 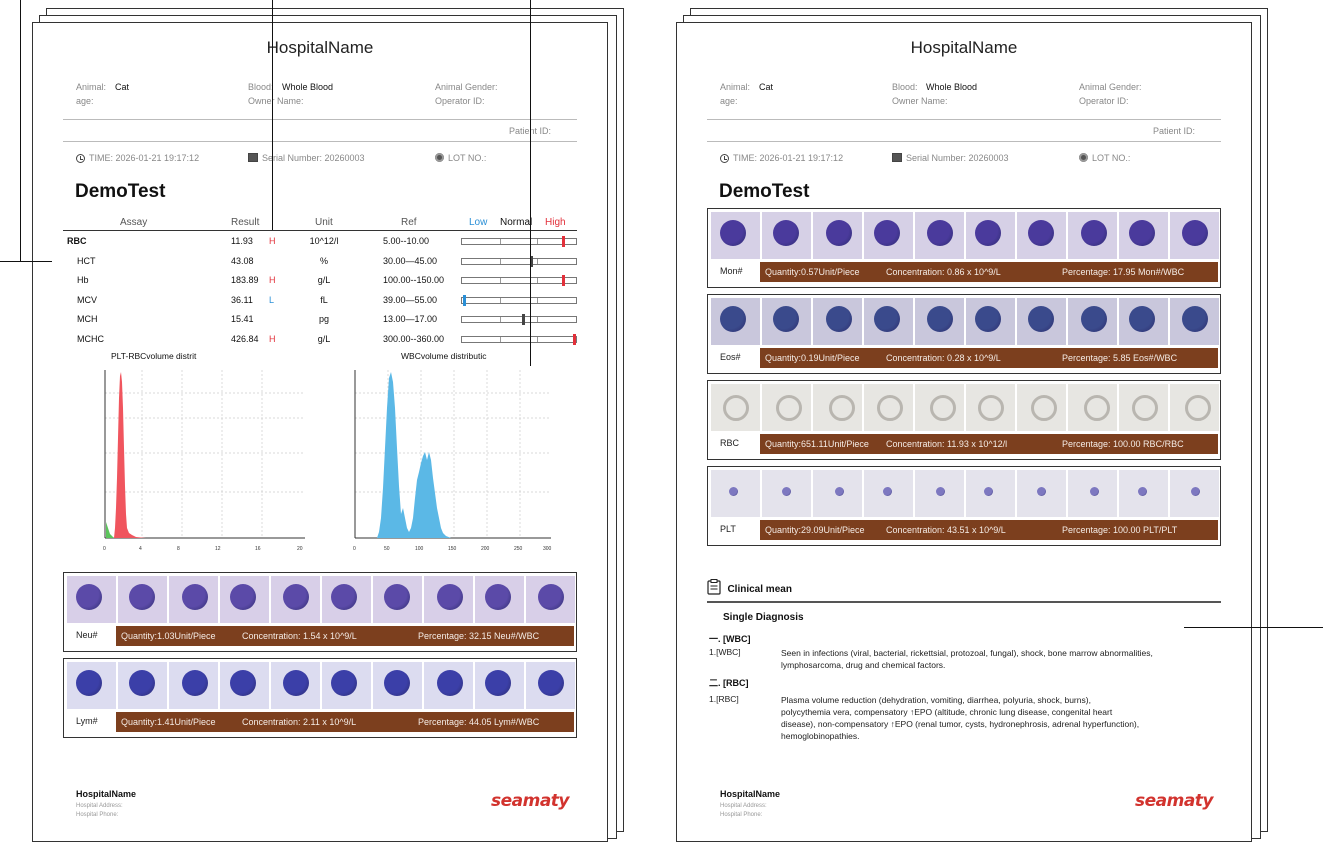 I want to click on info-quantity: Quantity:1.03Unit/Piece, so click(x=168, y=636).